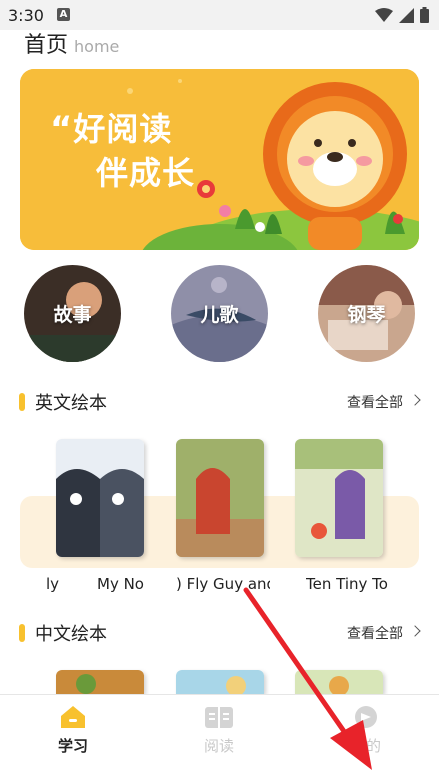 Image resolution: width=439 pixels, height=783 pixels. I want to click on status-bar: 3:30 A, so click(219, 15).